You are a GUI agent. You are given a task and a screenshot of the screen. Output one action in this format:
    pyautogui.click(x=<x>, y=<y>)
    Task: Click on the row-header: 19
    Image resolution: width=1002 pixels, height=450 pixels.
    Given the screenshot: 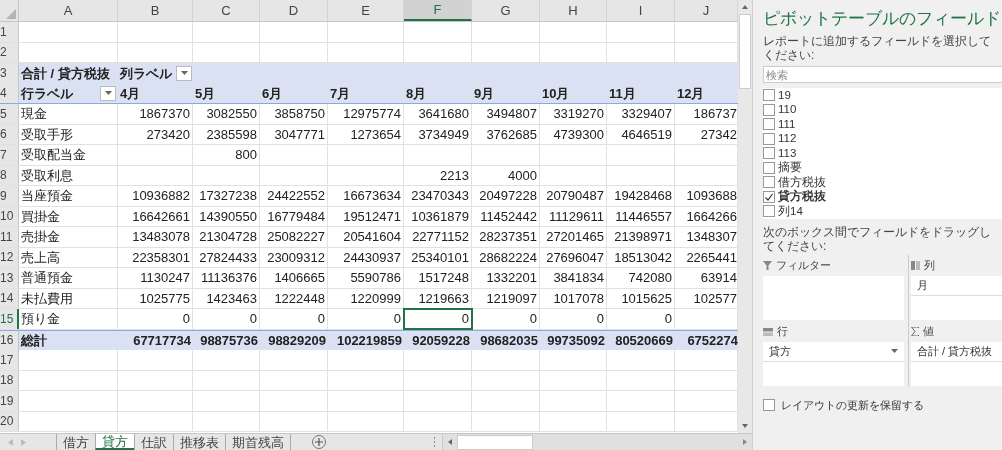 What is the action you would take?
    pyautogui.click(x=9, y=401)
    